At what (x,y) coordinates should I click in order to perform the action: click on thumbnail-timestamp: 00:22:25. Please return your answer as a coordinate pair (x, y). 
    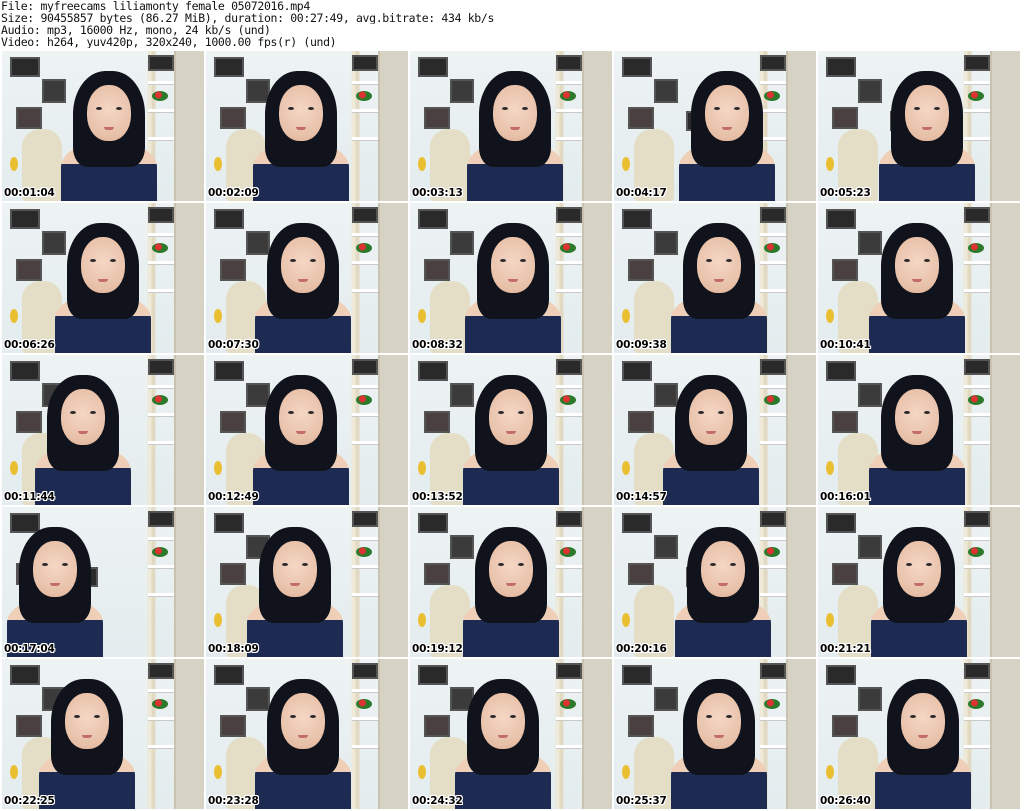
    Looking at the image, I should click on (29, 801).